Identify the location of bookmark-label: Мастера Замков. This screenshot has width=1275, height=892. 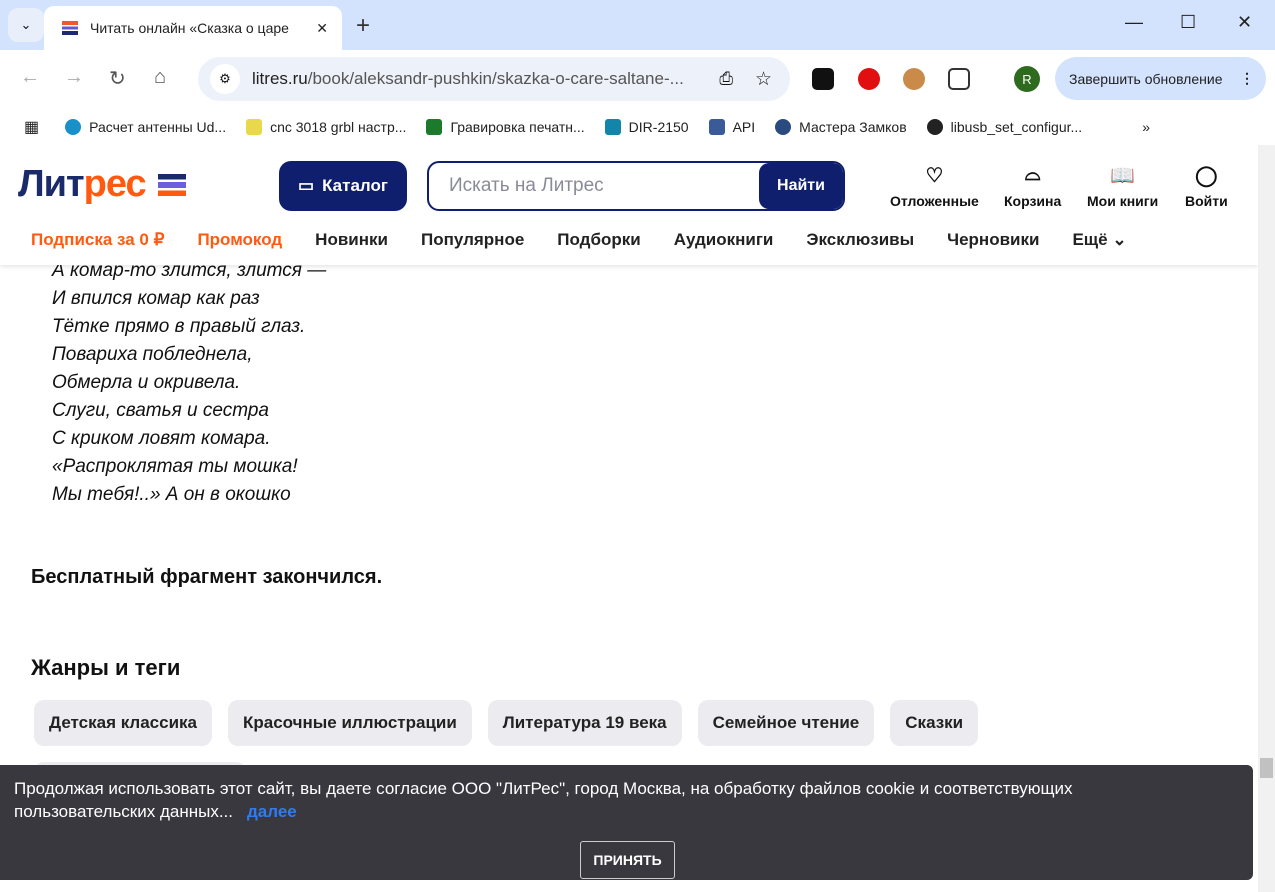
(853, 126).